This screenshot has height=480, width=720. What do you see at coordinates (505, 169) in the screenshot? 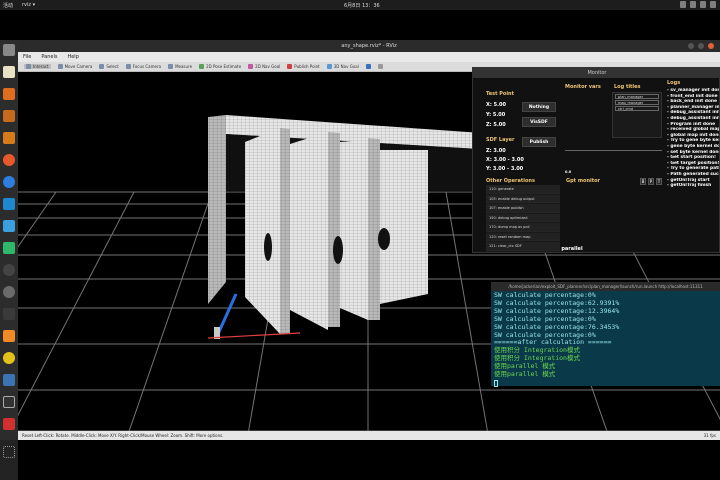
I see `sdf-y-range: Y: 3.00 - 3.00` at bounding box center [505, 169].